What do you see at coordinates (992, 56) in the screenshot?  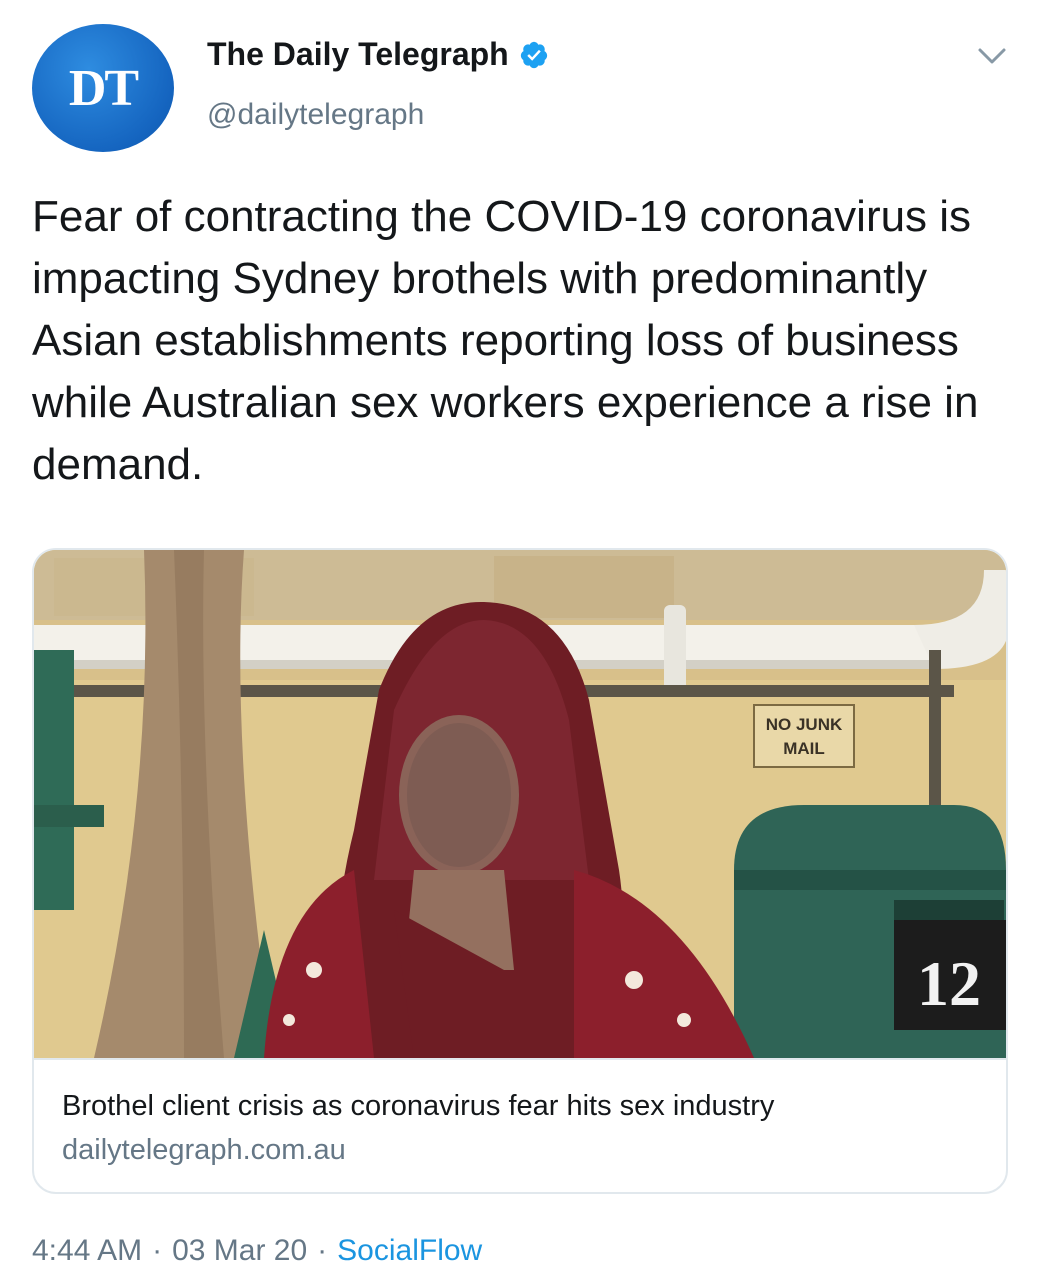 I see `chevron-down-icon` at bounding box center [992, 56].